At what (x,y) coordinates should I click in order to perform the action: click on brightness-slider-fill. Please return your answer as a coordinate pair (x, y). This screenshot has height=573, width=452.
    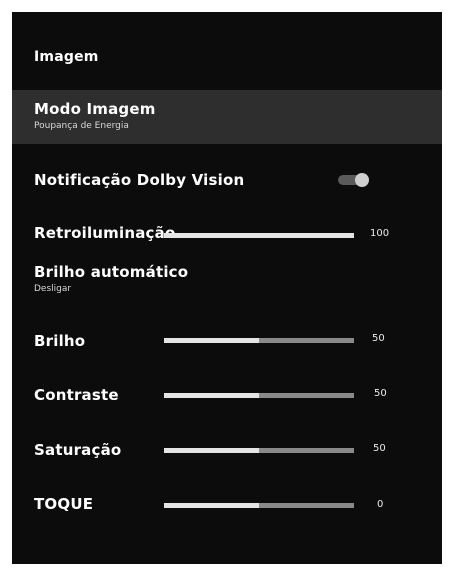
    Looking at the image, I should click on (211, 340).